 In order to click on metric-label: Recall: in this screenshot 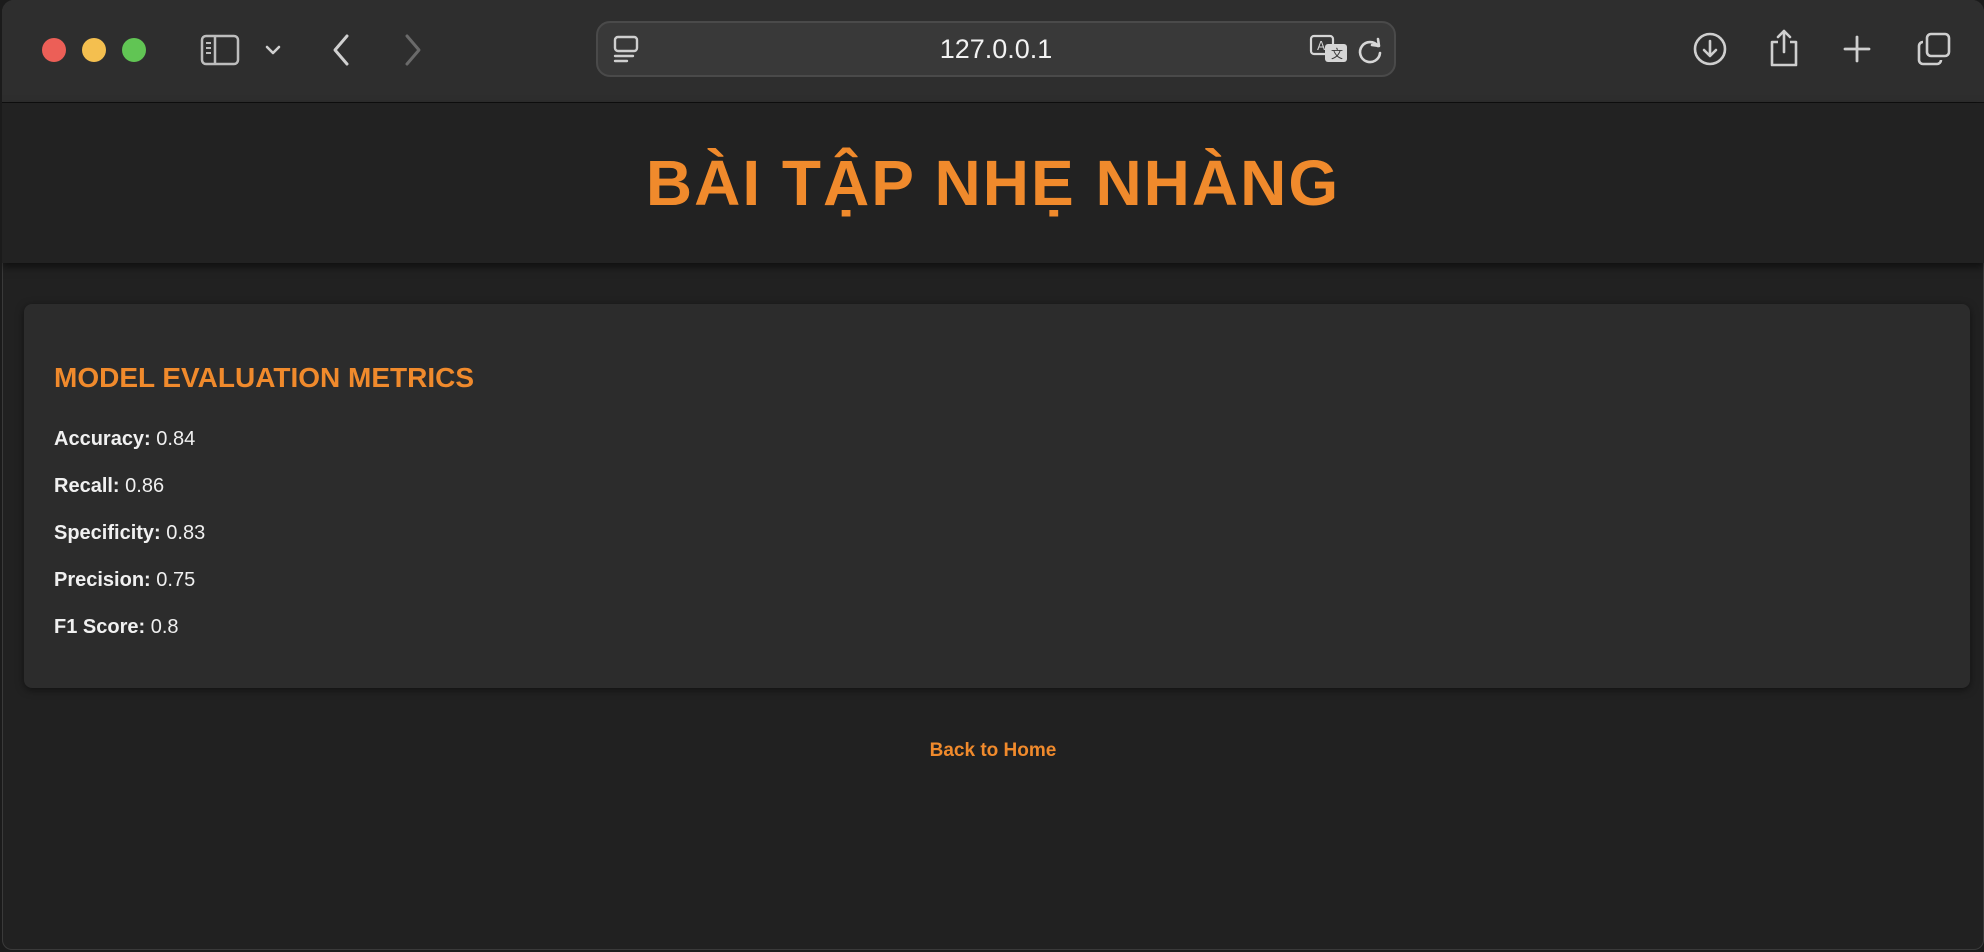, I will do `click(87, 486)`.